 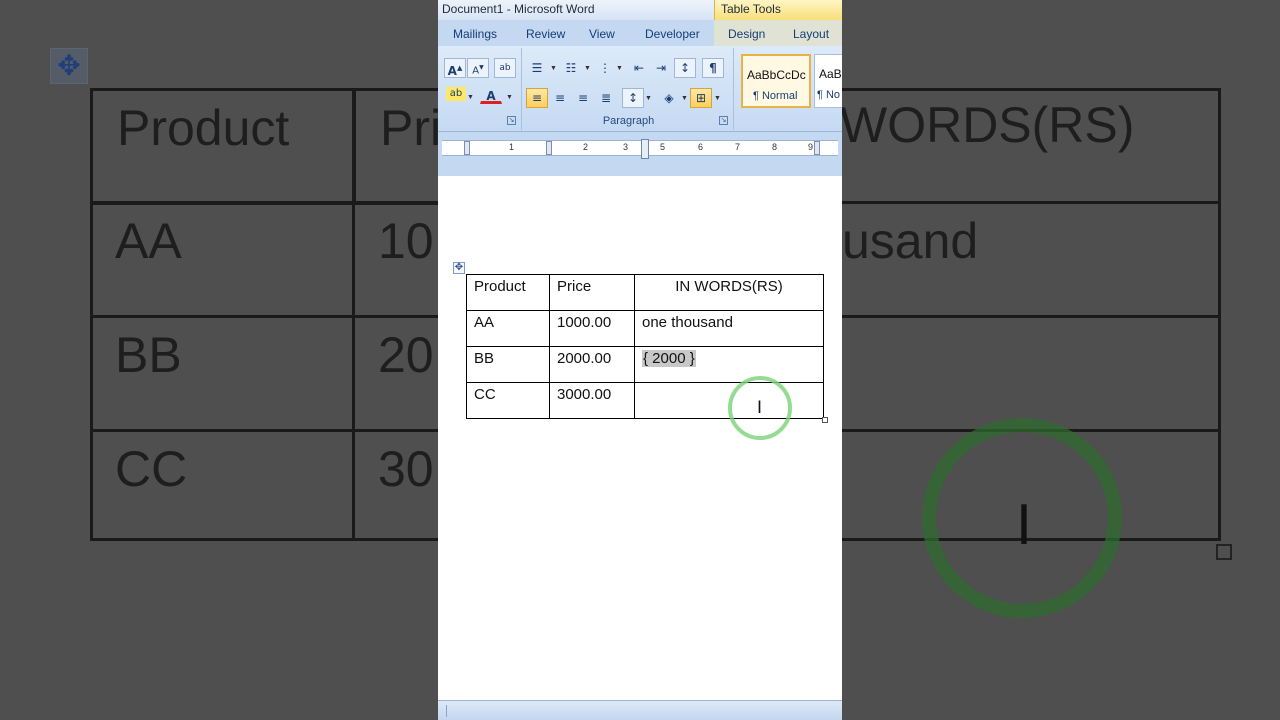 What do you see at coordinates (606, 98) in the screenshot?
I see `justify-button: ≣` at bounding box center [606, 98].